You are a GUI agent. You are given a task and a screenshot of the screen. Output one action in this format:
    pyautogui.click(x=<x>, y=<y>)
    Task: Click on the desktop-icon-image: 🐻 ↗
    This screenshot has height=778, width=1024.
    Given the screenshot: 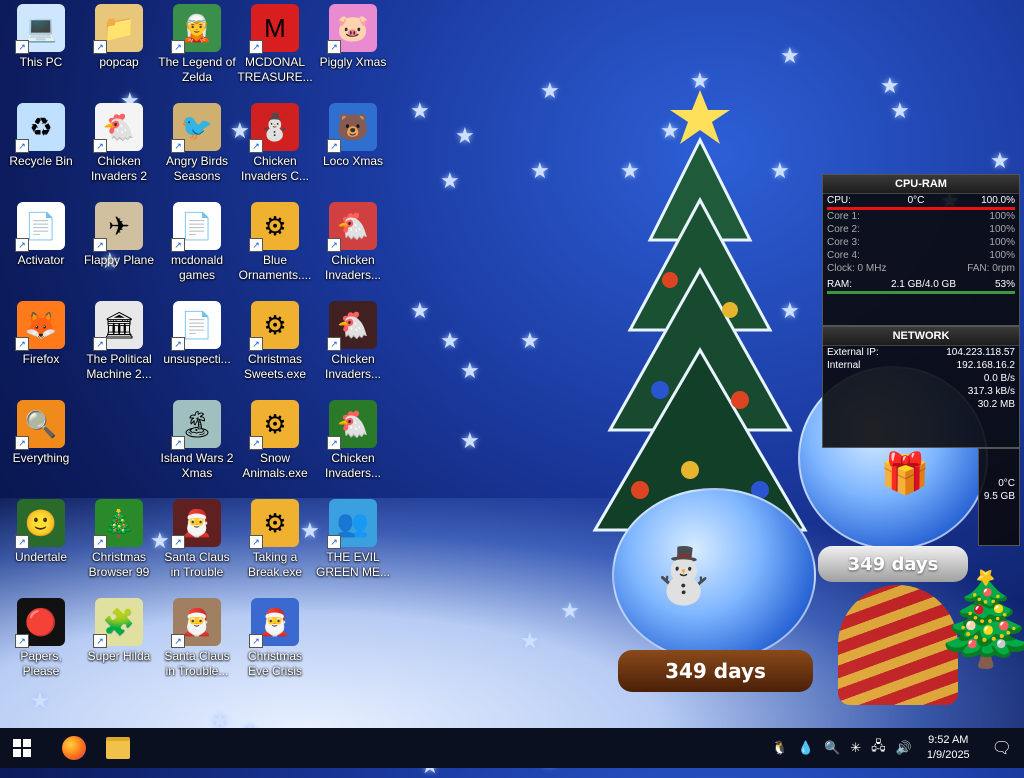 What is the action you would take?
    pyautogui.click(x=352, y=128)
    